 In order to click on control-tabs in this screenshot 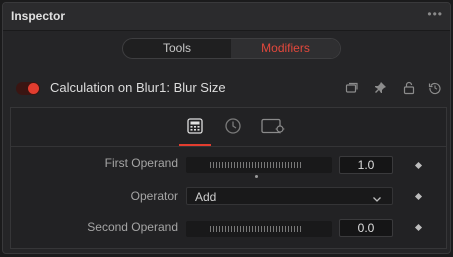, I will do `click(228, 127)`.